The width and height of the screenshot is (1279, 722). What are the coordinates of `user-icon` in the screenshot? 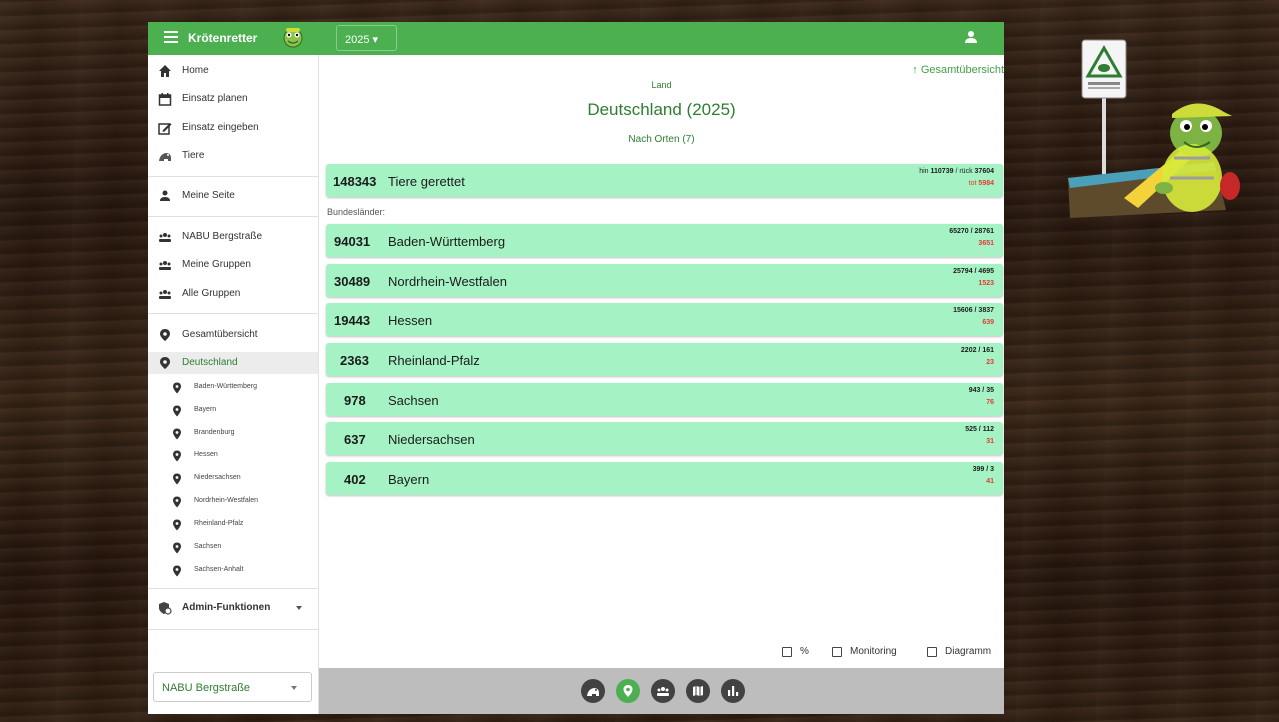 It's located at (971, 37).